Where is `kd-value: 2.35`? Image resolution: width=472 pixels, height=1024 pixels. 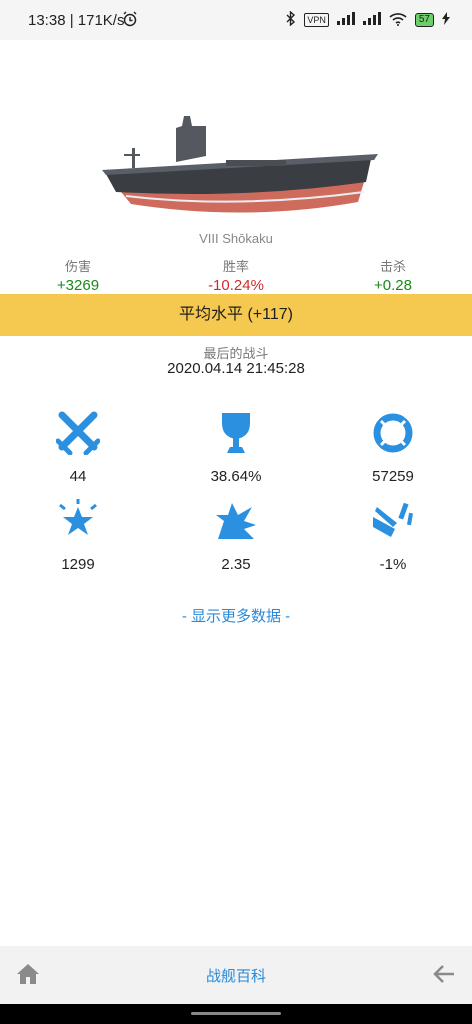 kd-value: 2.35 is located at coordinates (236, 564).